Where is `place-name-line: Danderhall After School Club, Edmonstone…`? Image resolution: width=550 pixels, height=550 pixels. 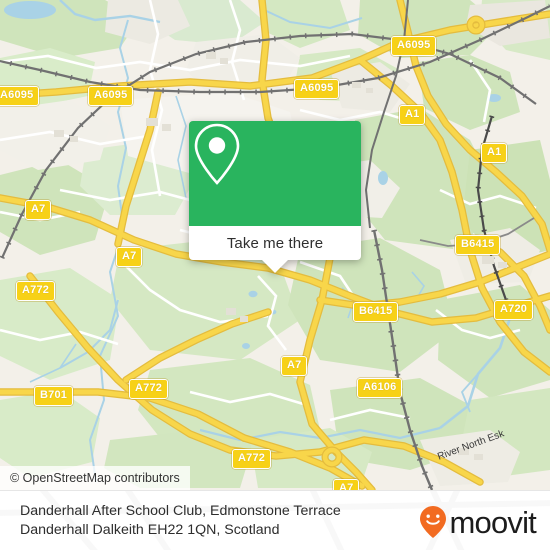
place-name-line: Danderhall After School Club, Edmonstone… is located at coordinates (180, 510).